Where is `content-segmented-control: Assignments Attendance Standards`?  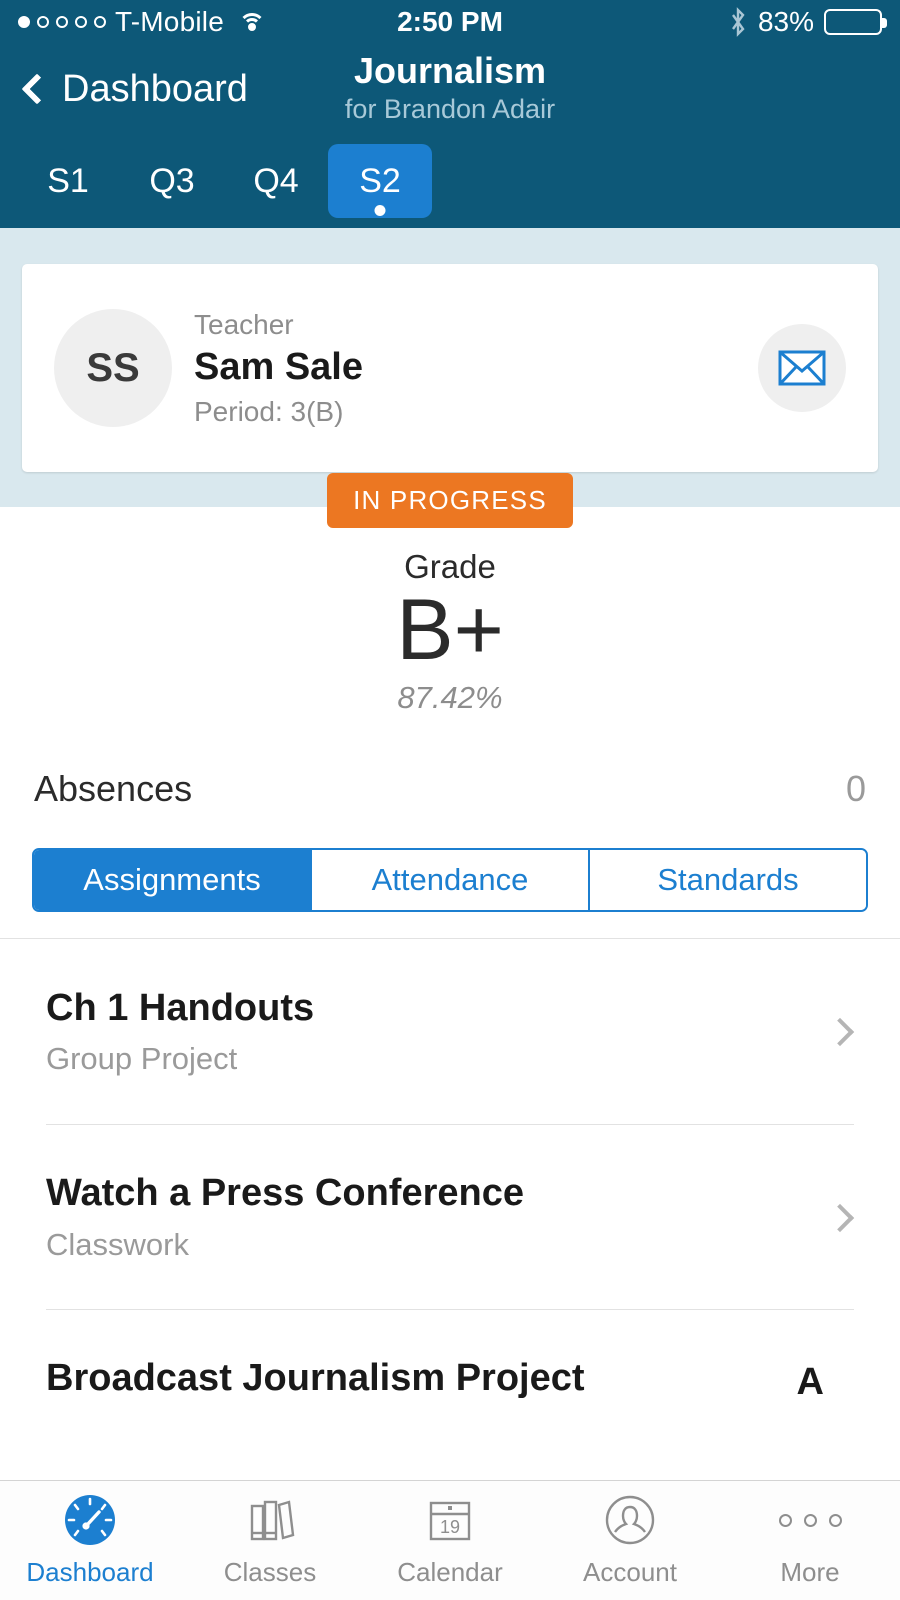 content-segmented-control: Assignments Attendance Standards is located at coordinates (450, 879).